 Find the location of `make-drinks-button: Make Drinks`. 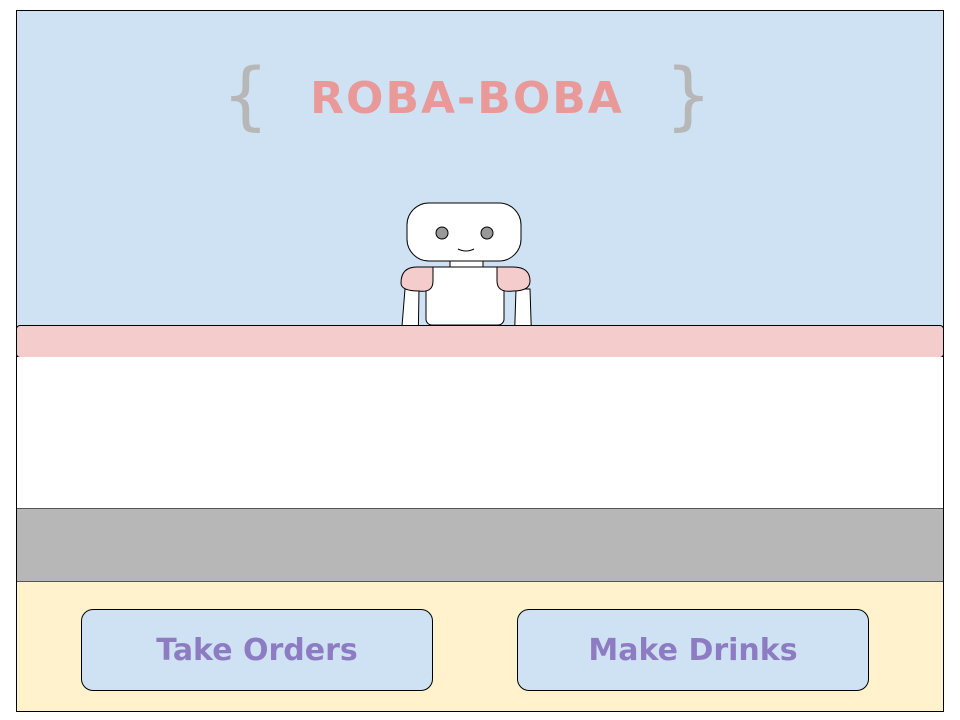

make-drinks-button: Make Drinks is located at coordinates (693, 650).